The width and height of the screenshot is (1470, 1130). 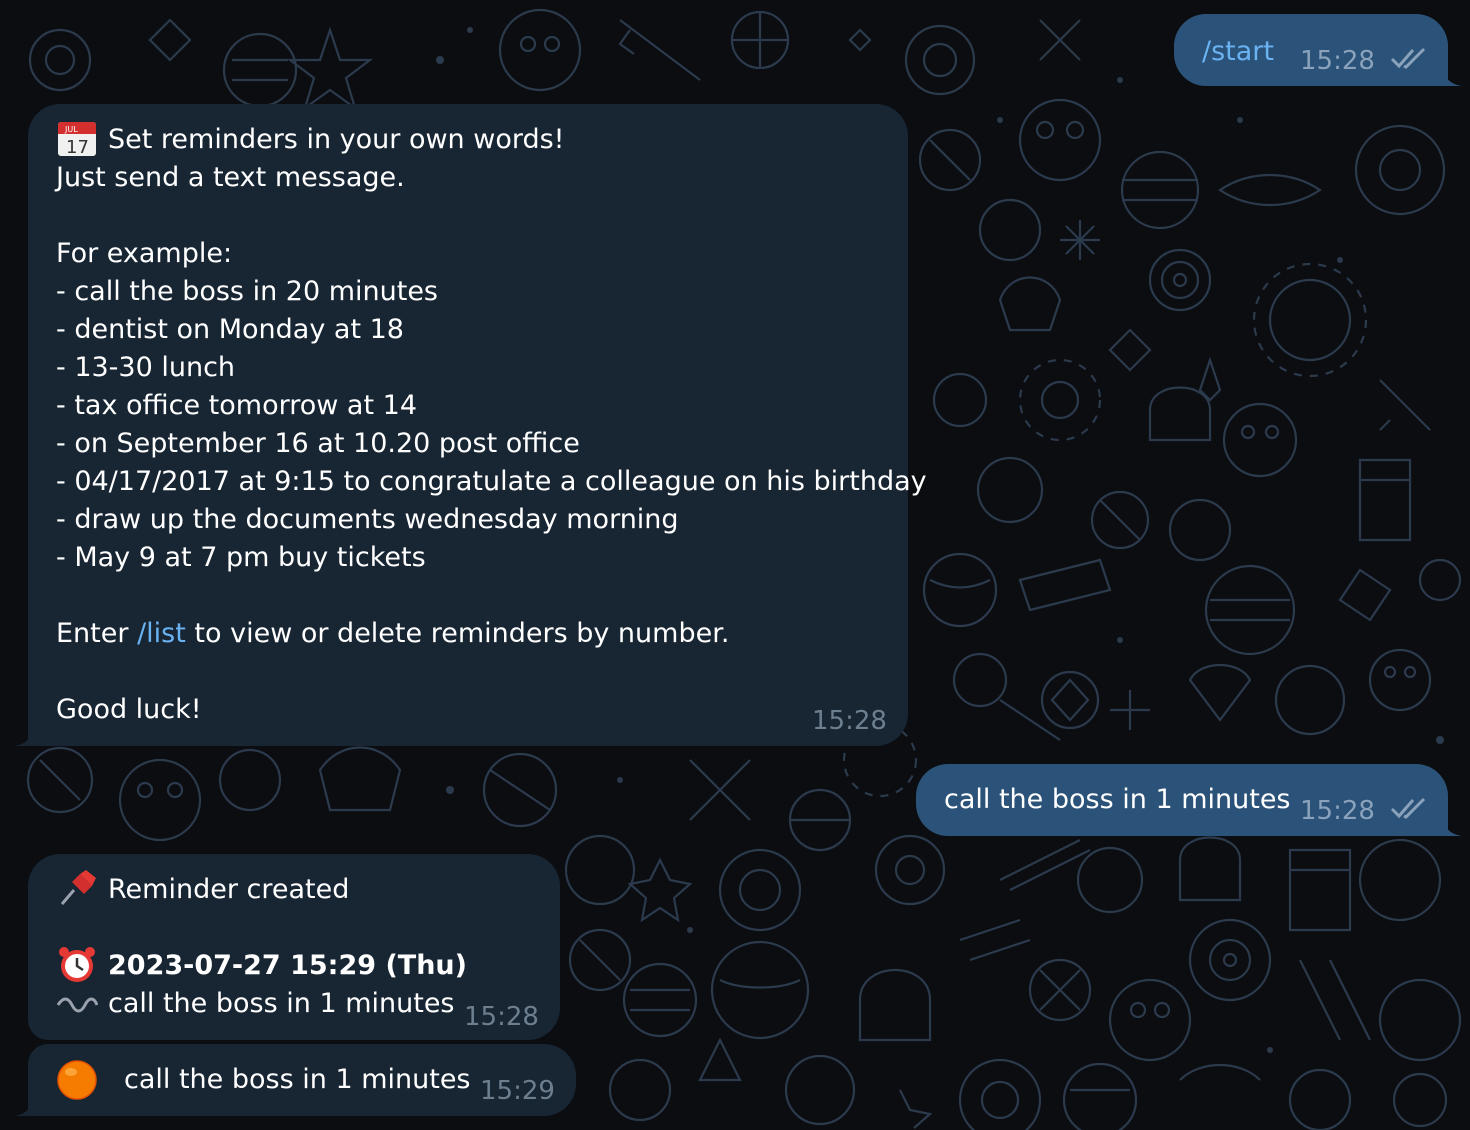 I want to click on command-link-start: /start, so click(x=1238, y=52).